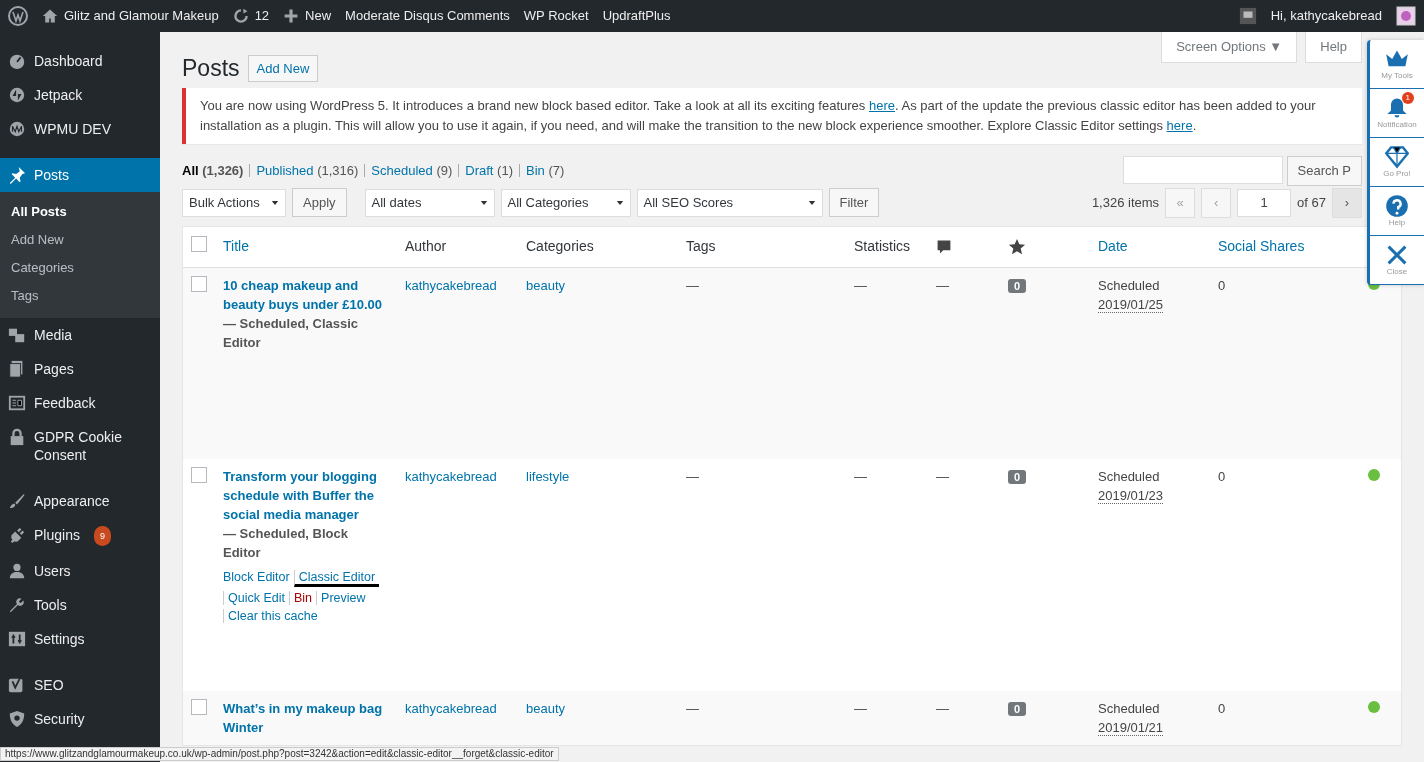 The height and width of the screenshot is (762, 1424). I want to click on column-header: Tags, so click(701, 246).